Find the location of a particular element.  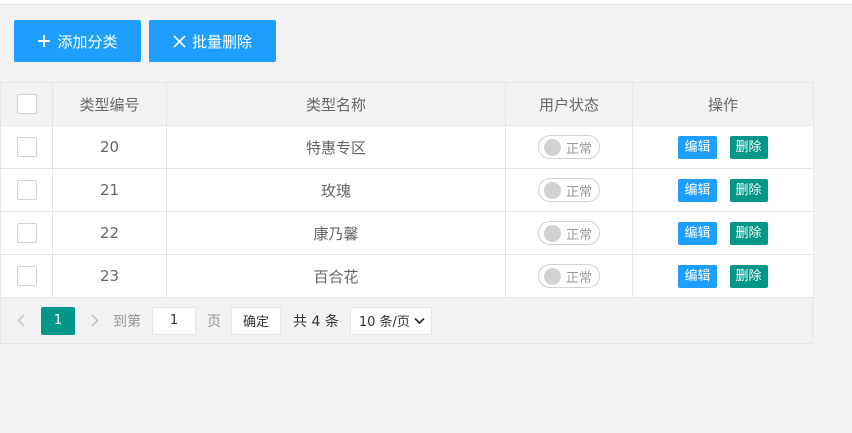

header-user-status: 用户状态 is located at coordinates (569, 104).